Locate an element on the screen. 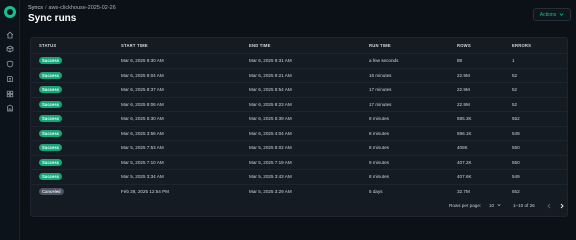  start-time-cell: Mar 5, 2025 7:53 AM is located at coordinates (142, 147).